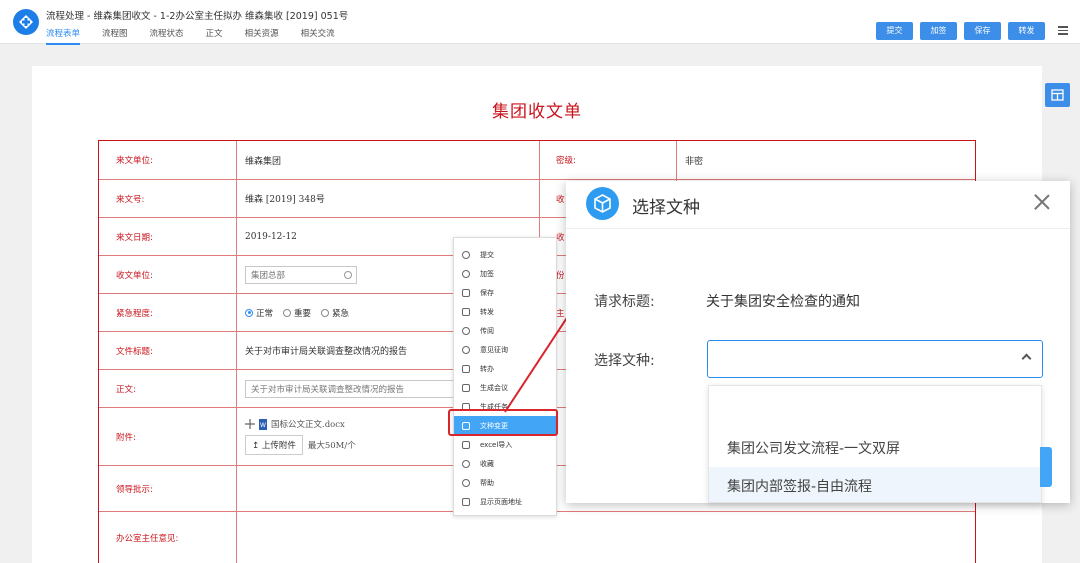 The image size is (1080, 563). What do you see at coordinates (537, 537) in the screenshot?
I see `form-row-director-opinion: 办公室主任意见:` at bounding box center [537, 537].